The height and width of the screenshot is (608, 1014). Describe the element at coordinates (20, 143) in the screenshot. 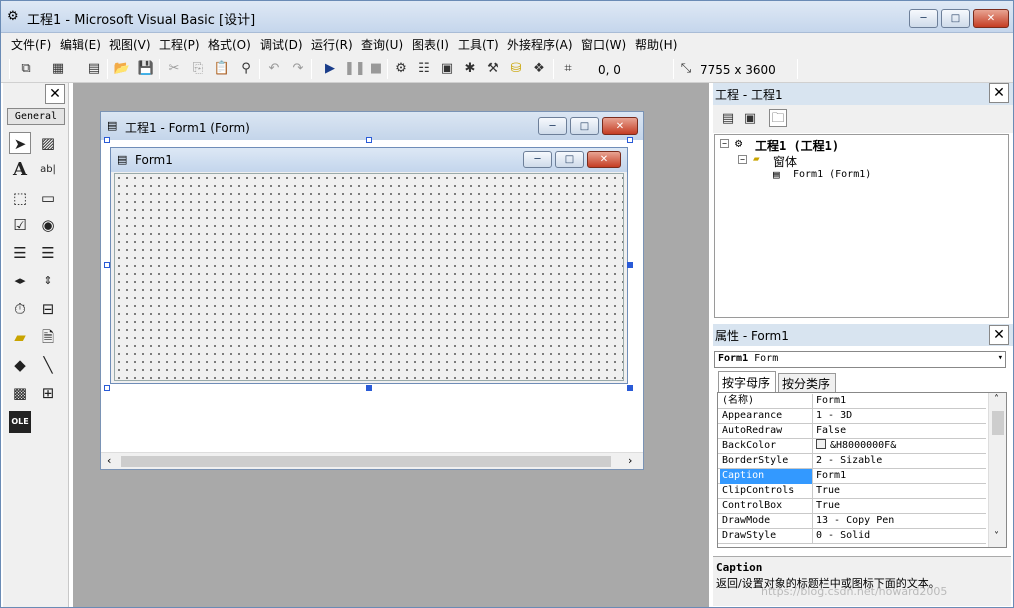

I see `pointer-tool-icon: ➤` at that location.